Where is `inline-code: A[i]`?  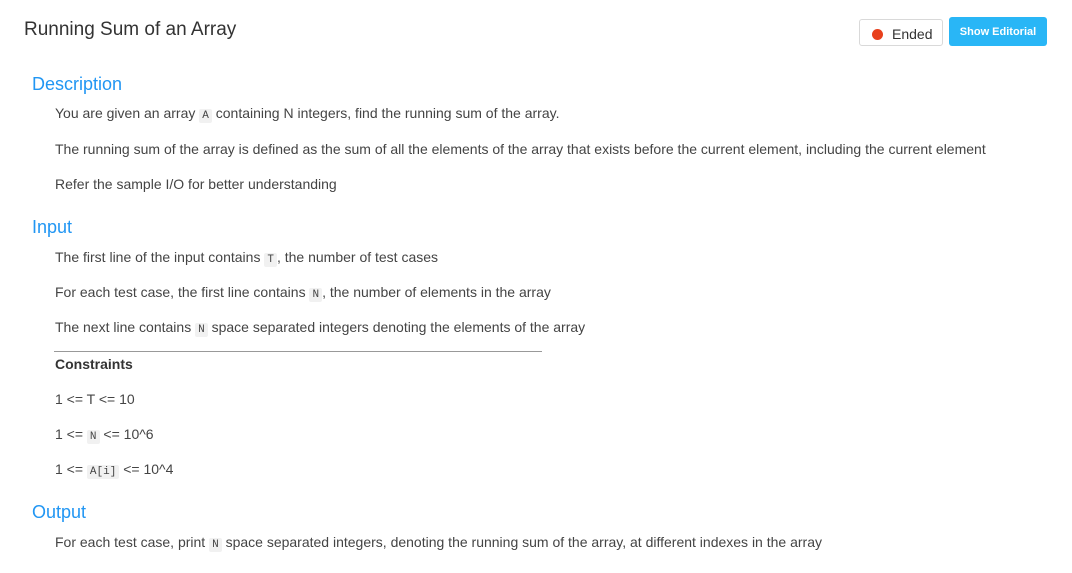
inline-code: A[i] is located at coordinates (103, 472).